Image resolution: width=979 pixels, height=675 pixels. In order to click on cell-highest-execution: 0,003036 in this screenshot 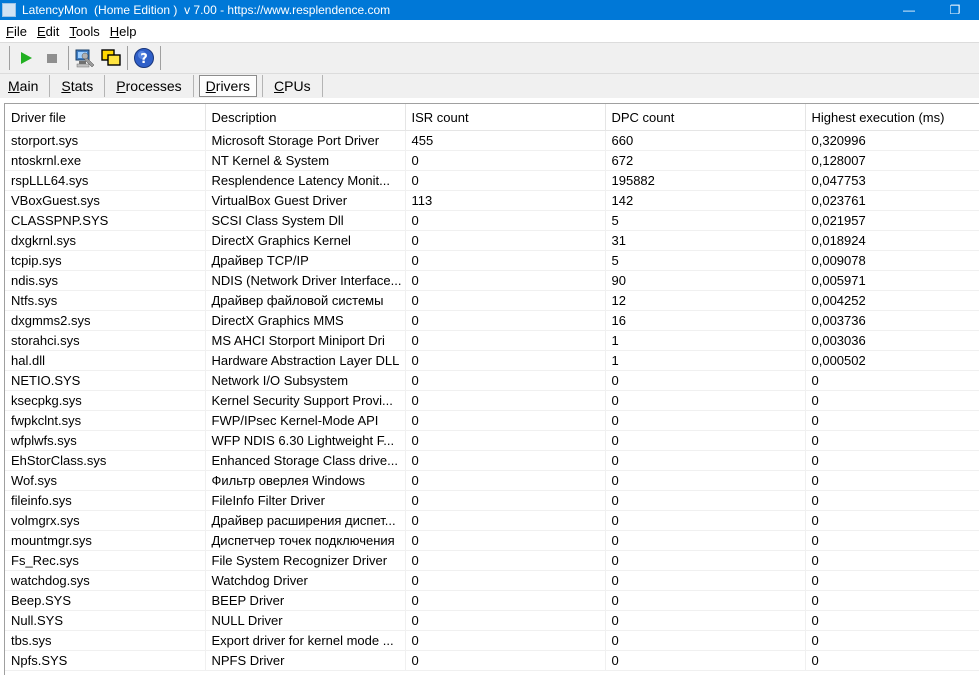, I will do `click(892, 340)`.